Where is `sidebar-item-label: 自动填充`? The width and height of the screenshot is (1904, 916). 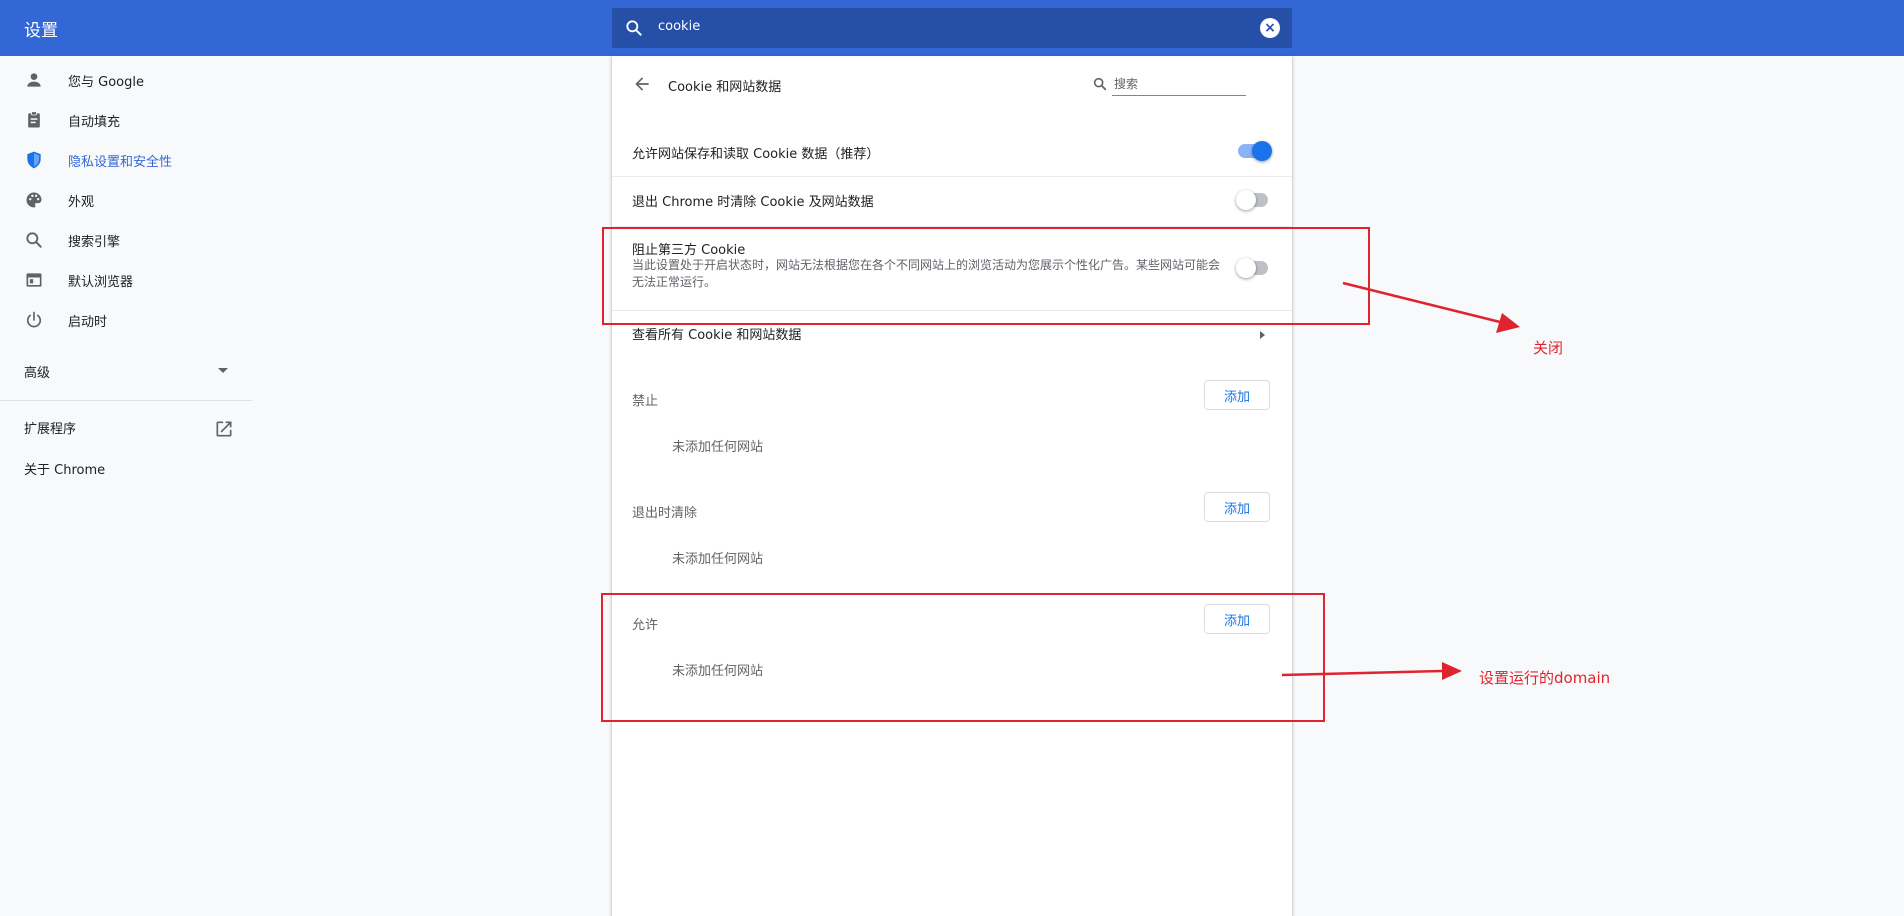
sidebar-item-label: 自动填充 is located at coordinates (94, 122).